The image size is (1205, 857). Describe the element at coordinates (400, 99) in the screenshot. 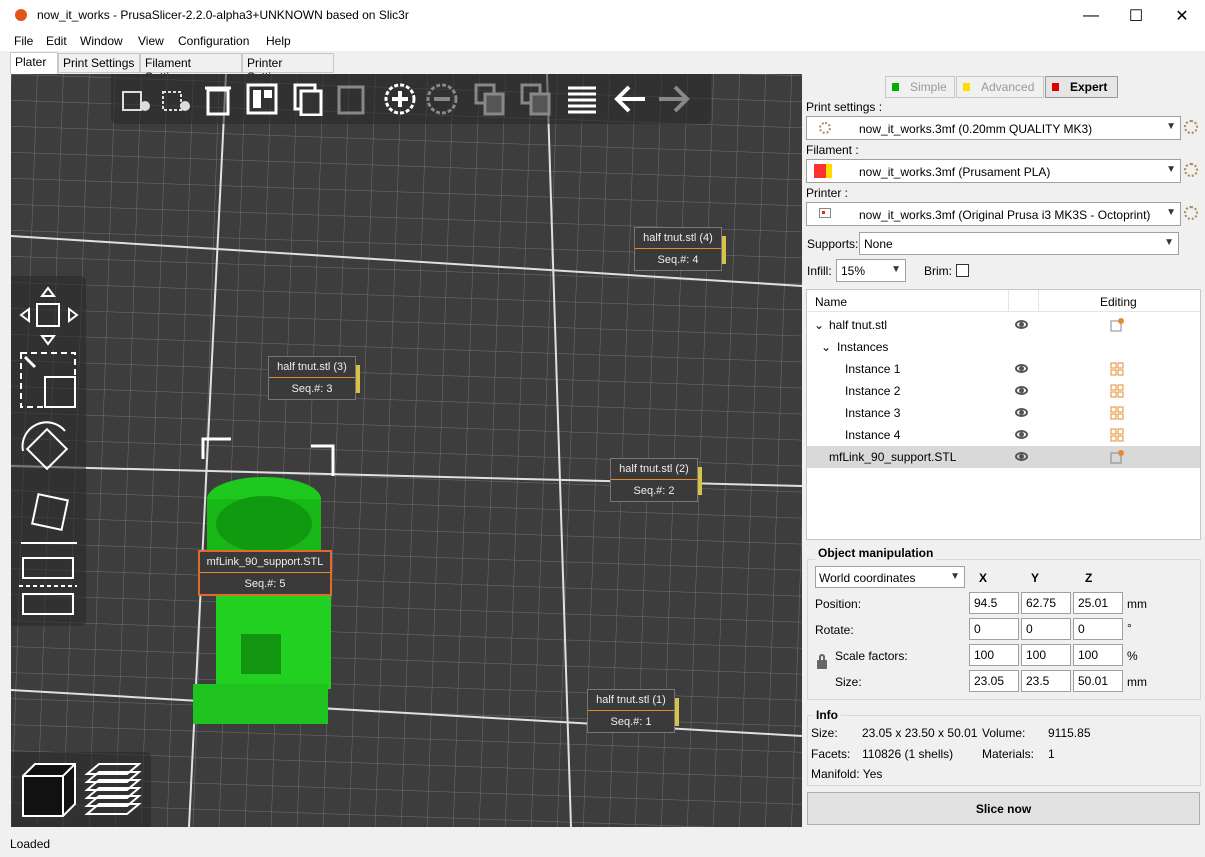

I see `add-instance-icon` at that location.